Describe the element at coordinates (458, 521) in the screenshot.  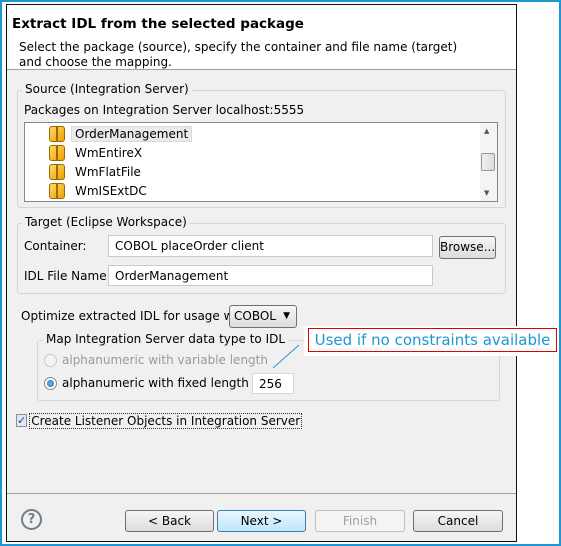
I see `cancel-button: Cancel` at that location.